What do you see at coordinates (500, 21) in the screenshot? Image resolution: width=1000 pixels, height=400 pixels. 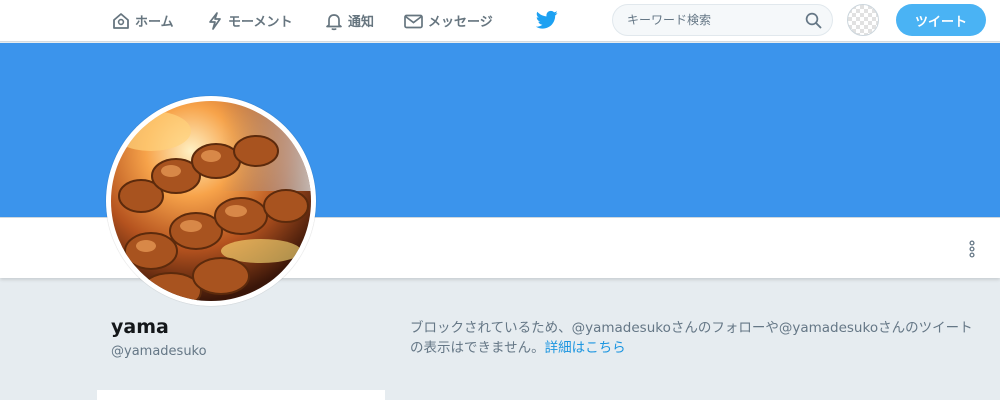 I see `top-navigation-bar: ホーム モーメント 通知 メッセージ ツイート` at bounding box center [500, 21].